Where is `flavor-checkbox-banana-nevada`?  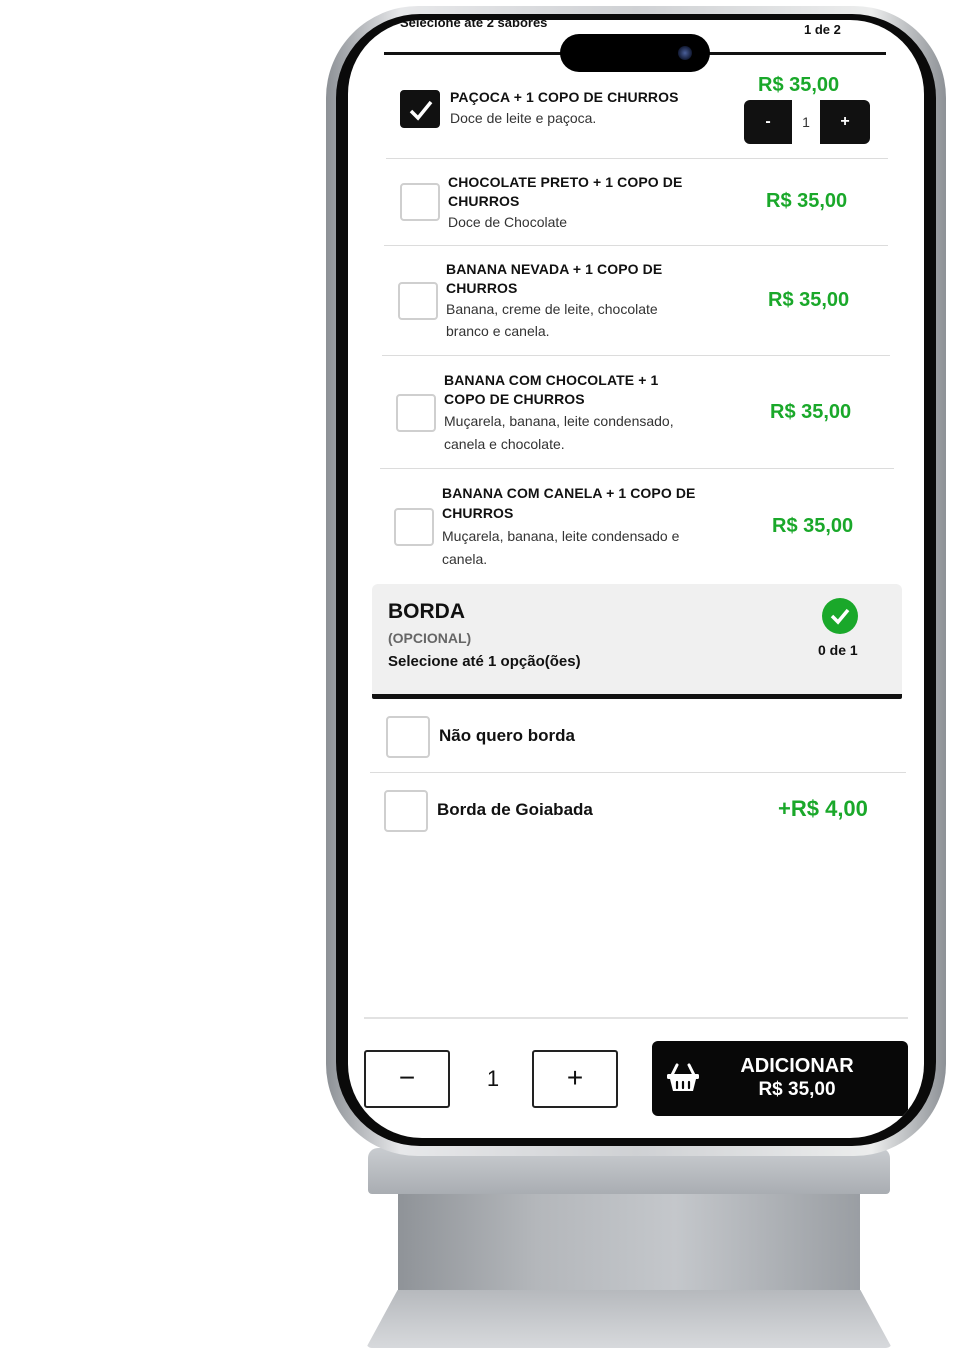 flavor-checkbox-banana-nevada is located at coordinates (418, 301).